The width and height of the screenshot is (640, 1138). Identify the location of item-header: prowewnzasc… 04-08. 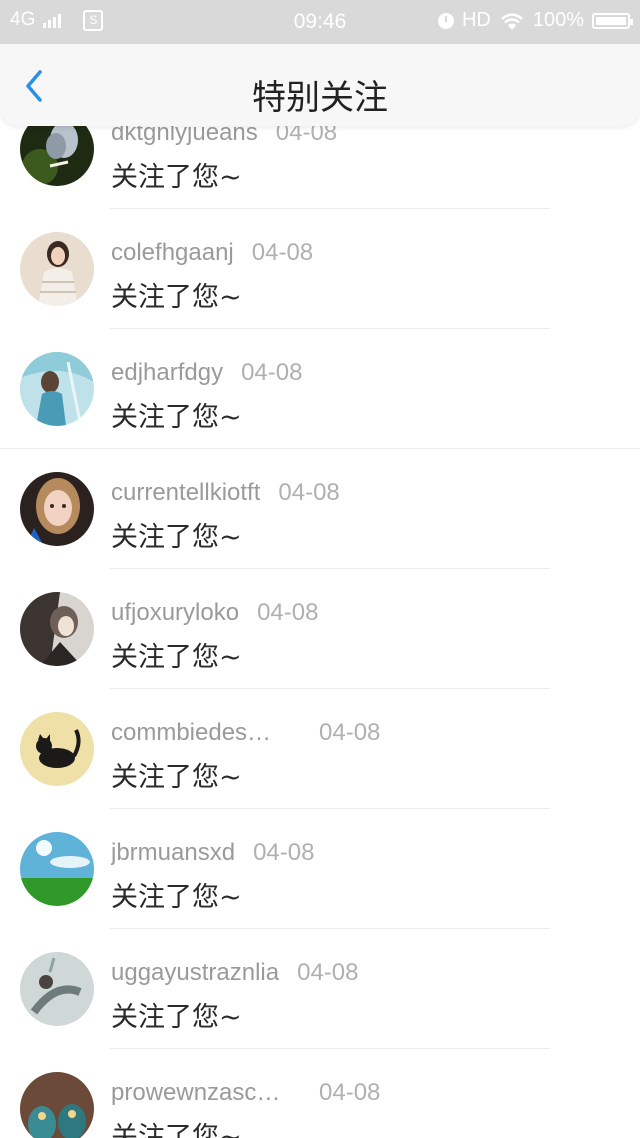
(245, 1093).